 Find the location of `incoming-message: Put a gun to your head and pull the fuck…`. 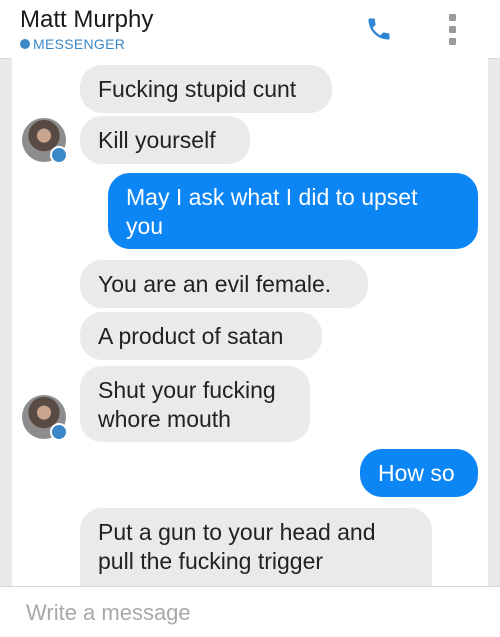

incoming-message: Put a gun to your head and pull the fuck… is located at coordinates (256, 547).